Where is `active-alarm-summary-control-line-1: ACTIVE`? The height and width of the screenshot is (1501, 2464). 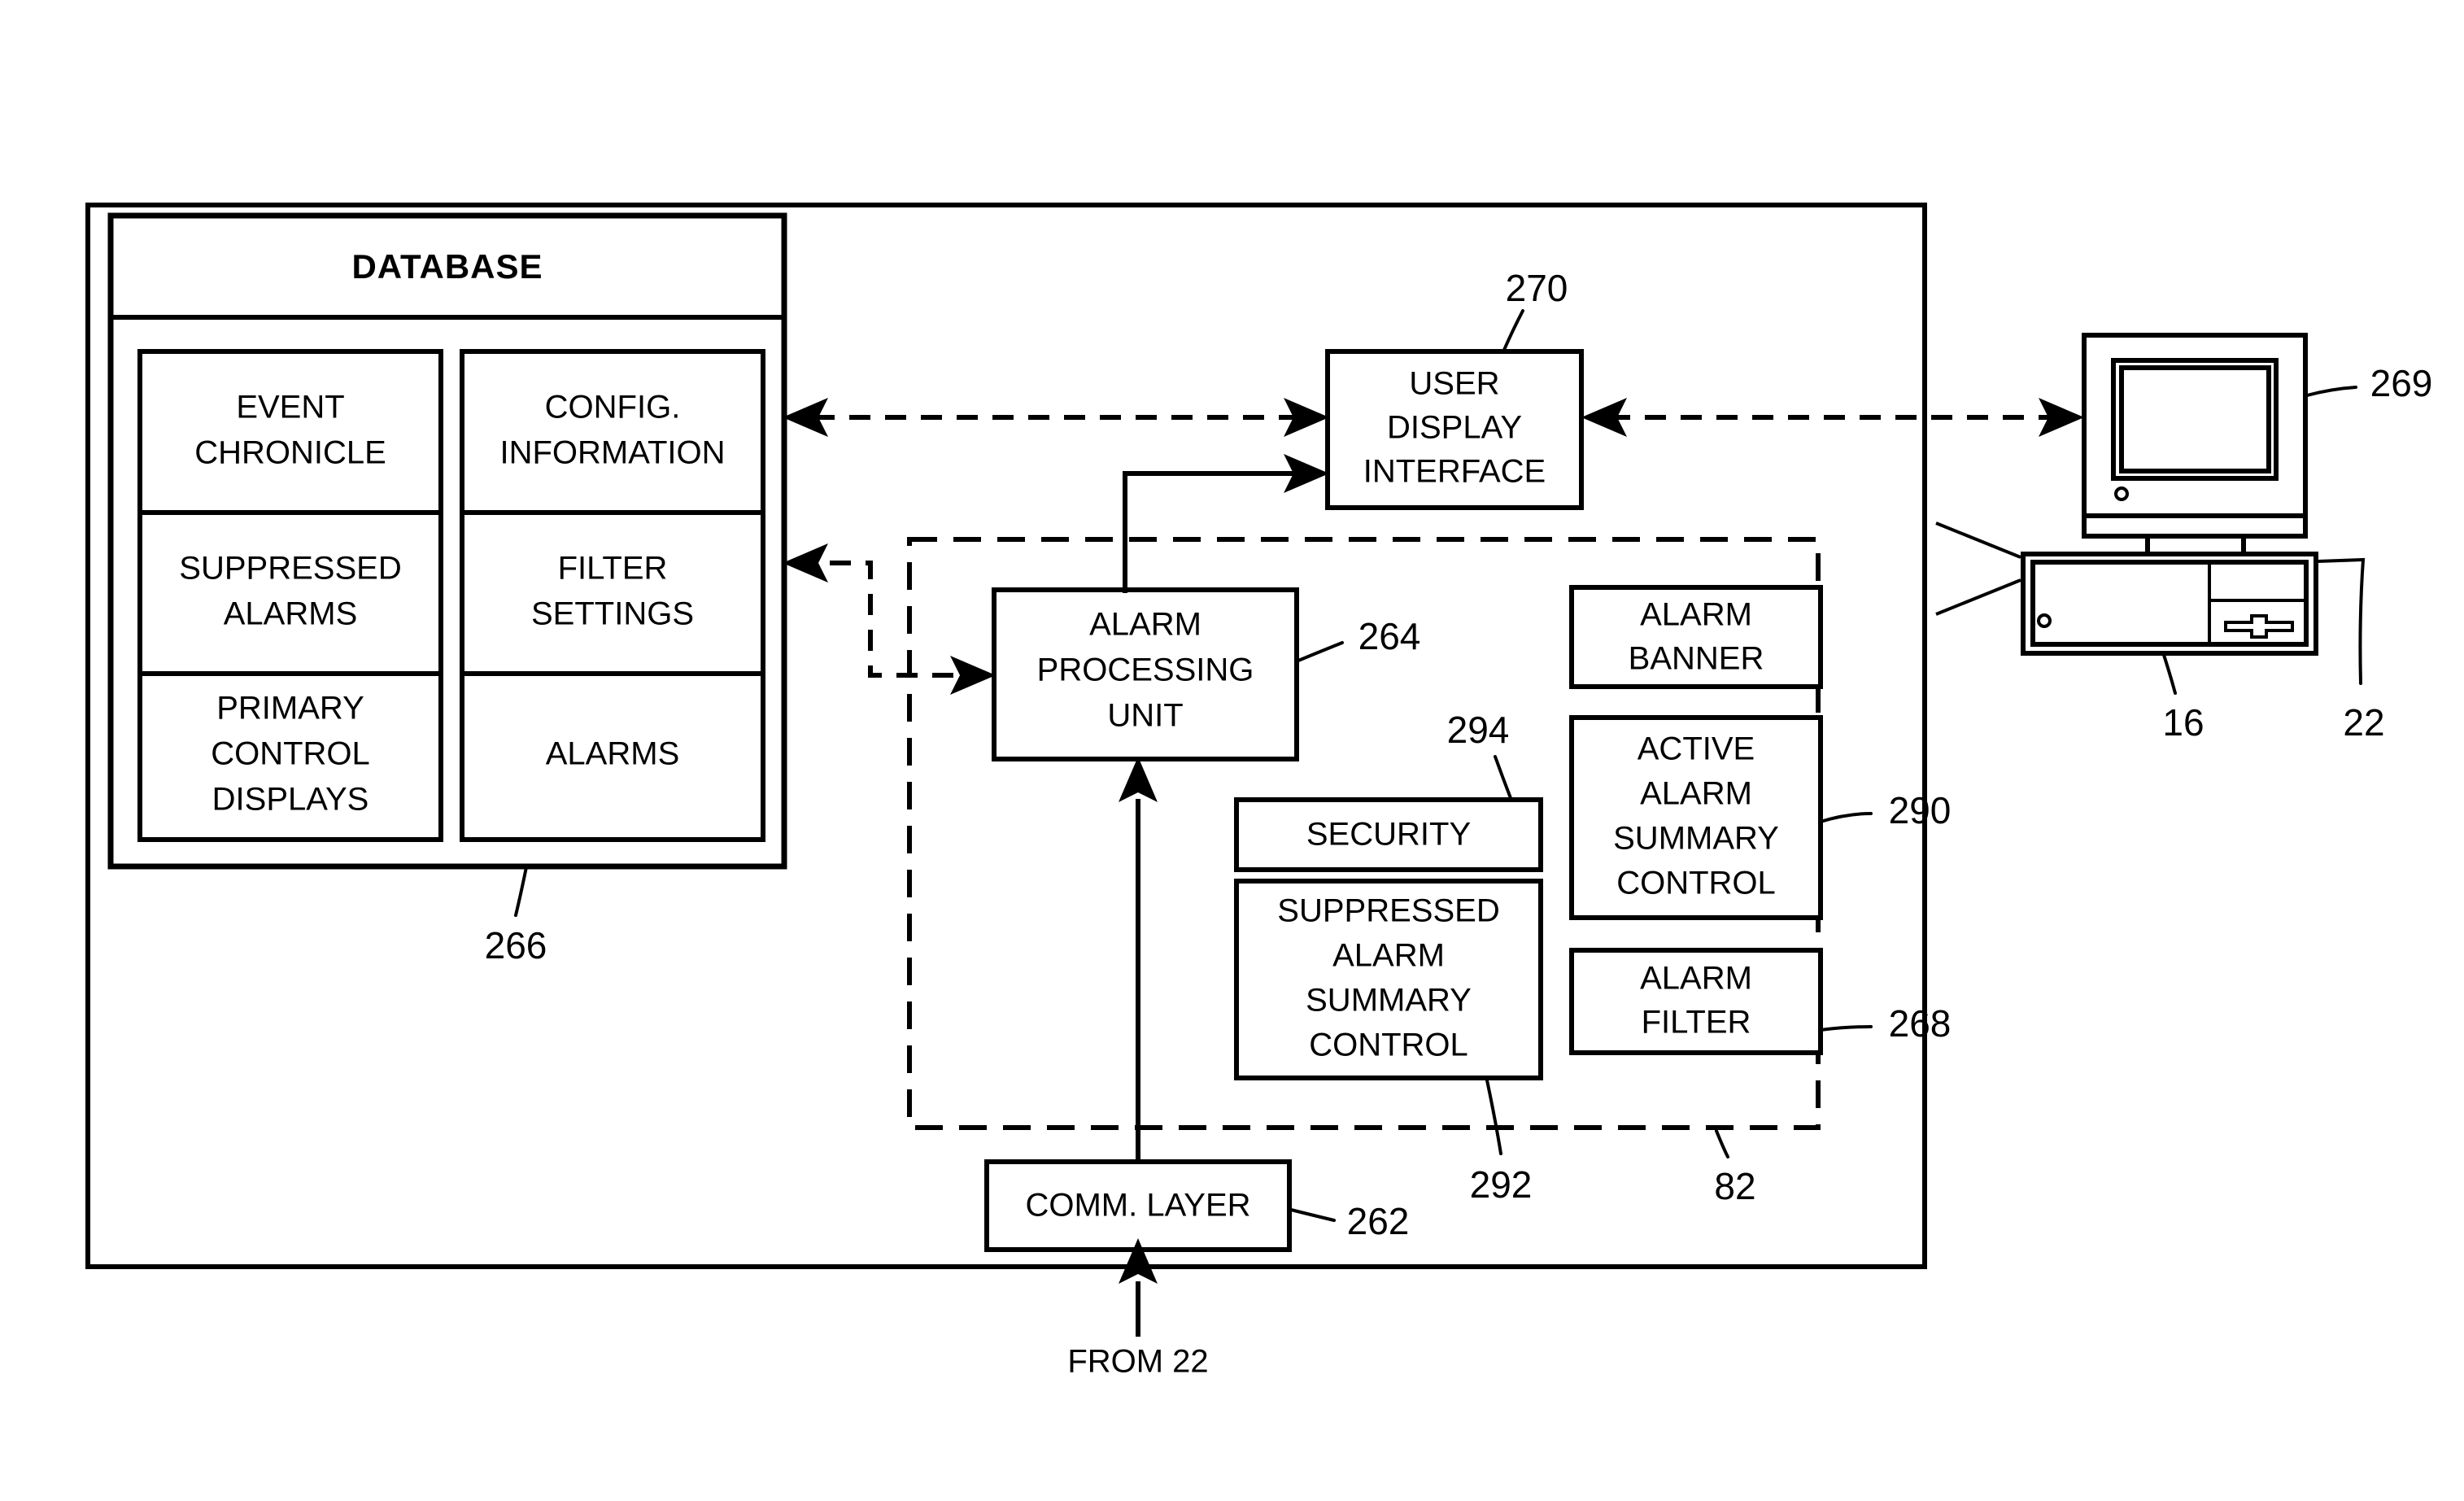
active-alarm-summary-control-line-1: ACTIVE is located at coordinates (1696, 749).